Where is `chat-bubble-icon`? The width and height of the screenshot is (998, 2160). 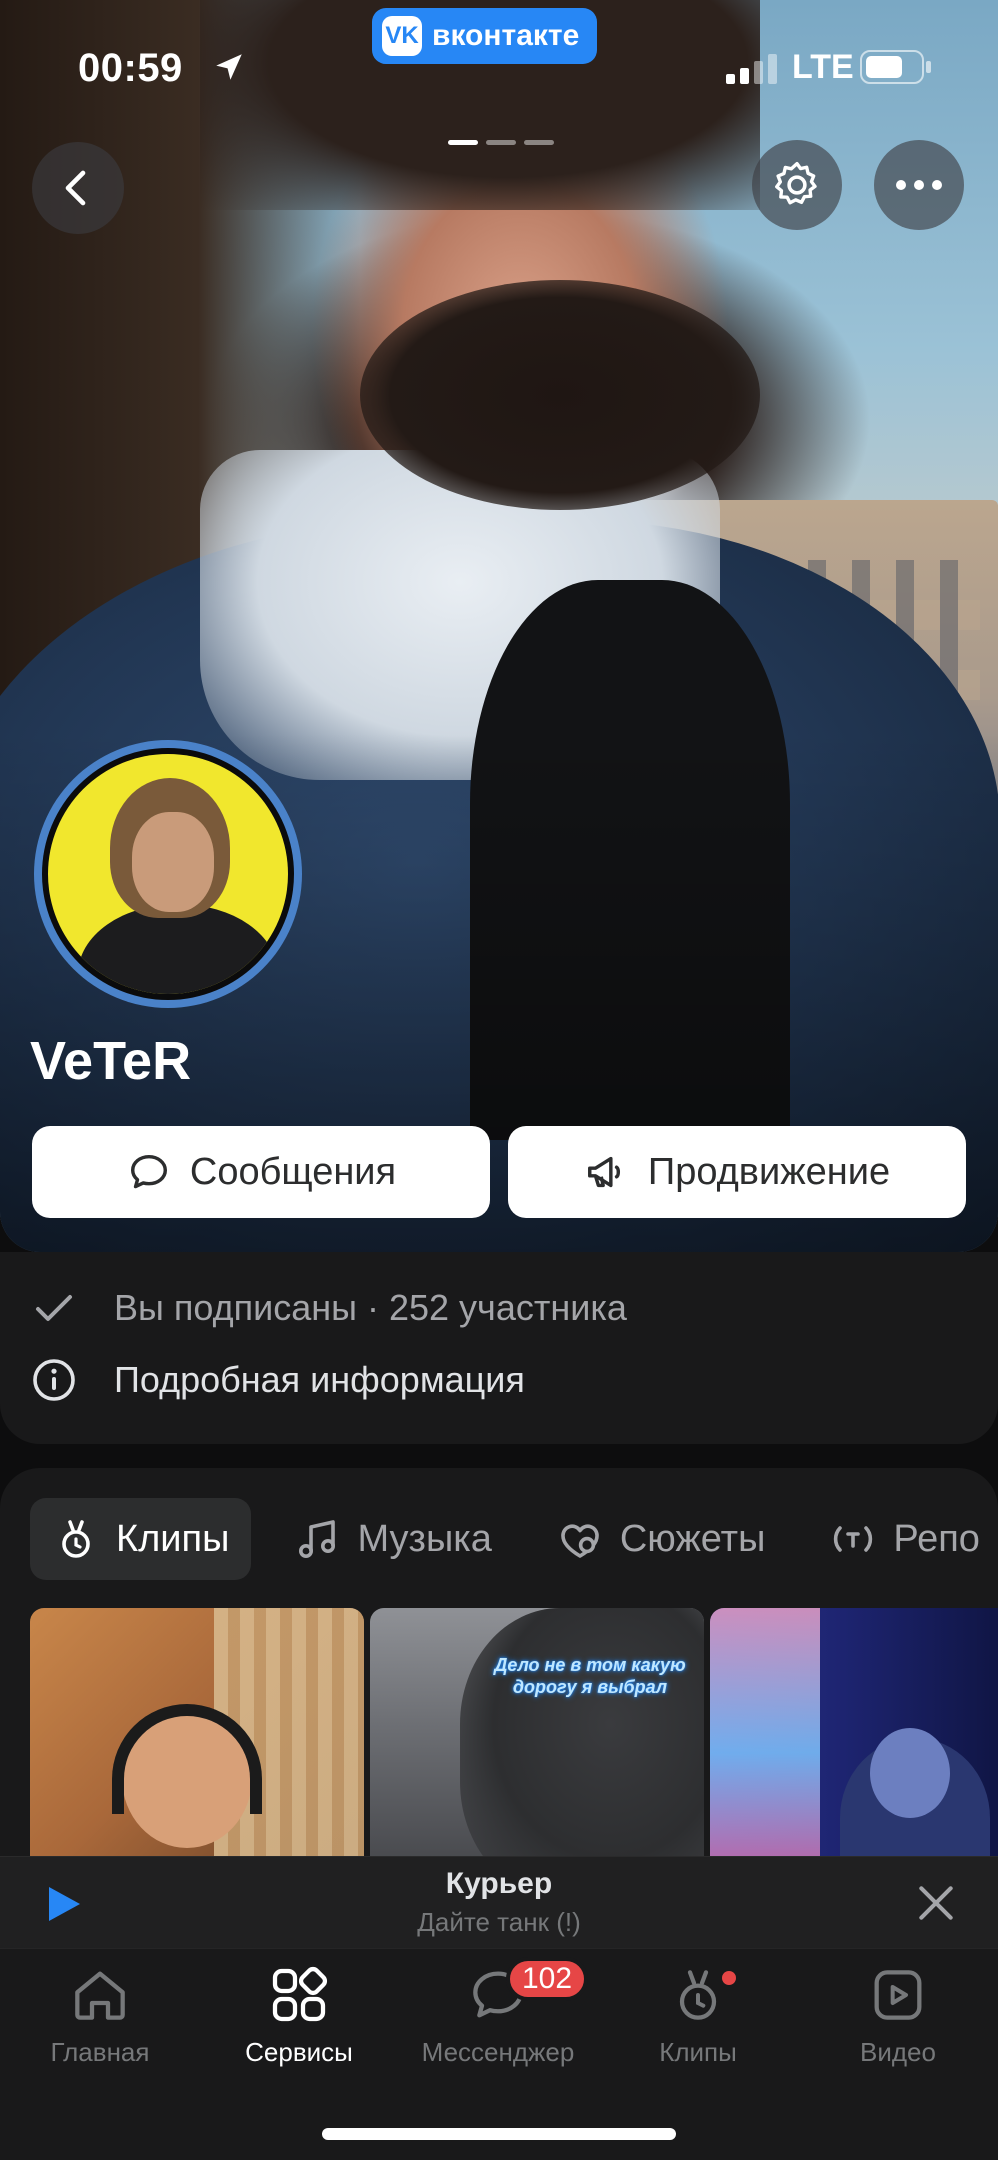
chat-bubble-icon is located at coordinates (148, 1171).